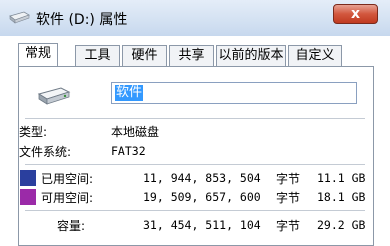 The image size is (390, 246). What do you see at coordinates (97, 55) in the screenshot?
I see `tab-tools: 工具` at bounding box center [97, 55].